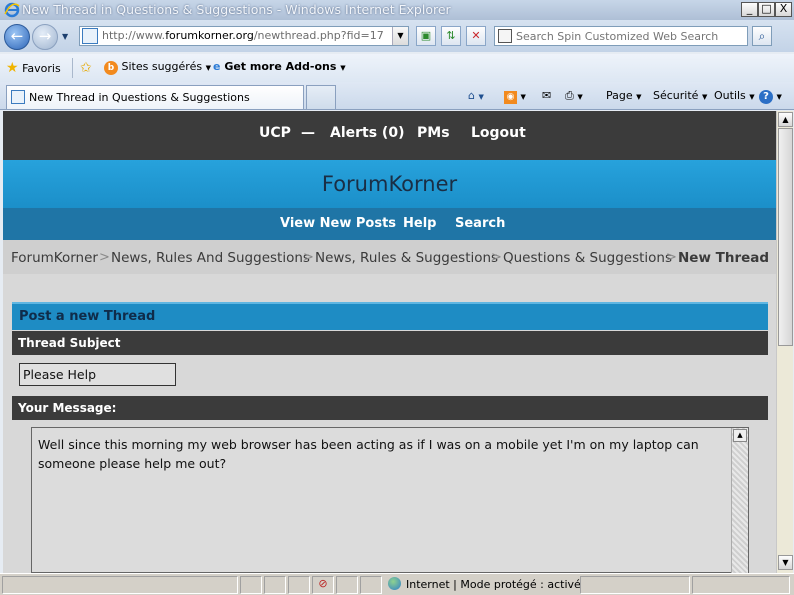  I want to click on mail-icon: ✉, so click(547, 95).